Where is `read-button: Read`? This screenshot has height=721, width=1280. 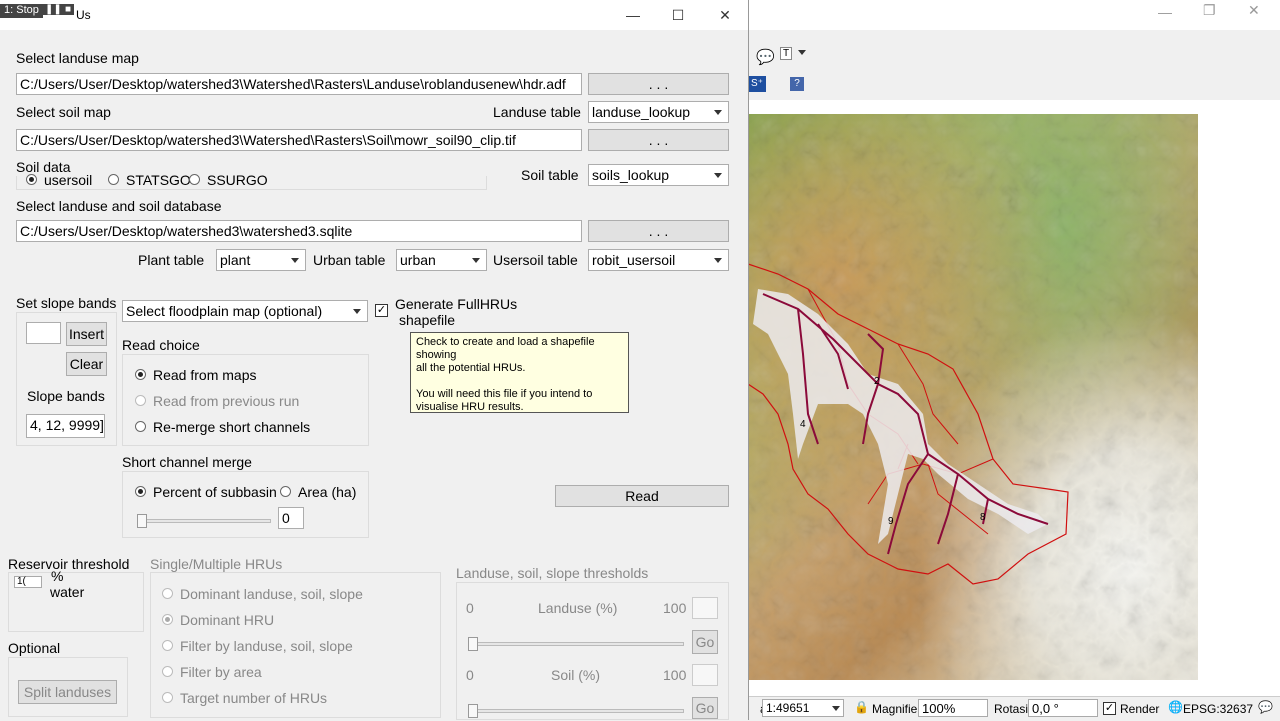 read-button: Read is located at coordinates (642, 496).